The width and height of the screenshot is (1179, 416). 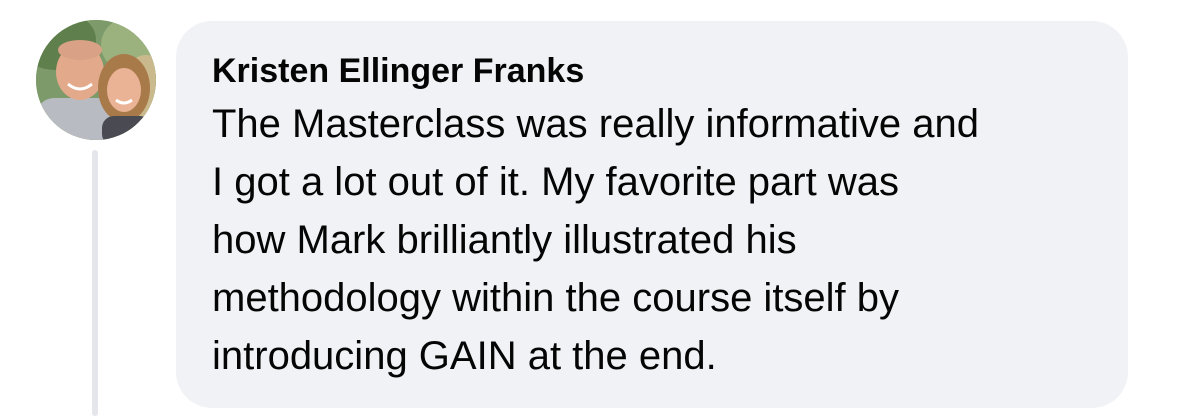 I want to click on avatar-photo-icon, so click(x=96, y=80).